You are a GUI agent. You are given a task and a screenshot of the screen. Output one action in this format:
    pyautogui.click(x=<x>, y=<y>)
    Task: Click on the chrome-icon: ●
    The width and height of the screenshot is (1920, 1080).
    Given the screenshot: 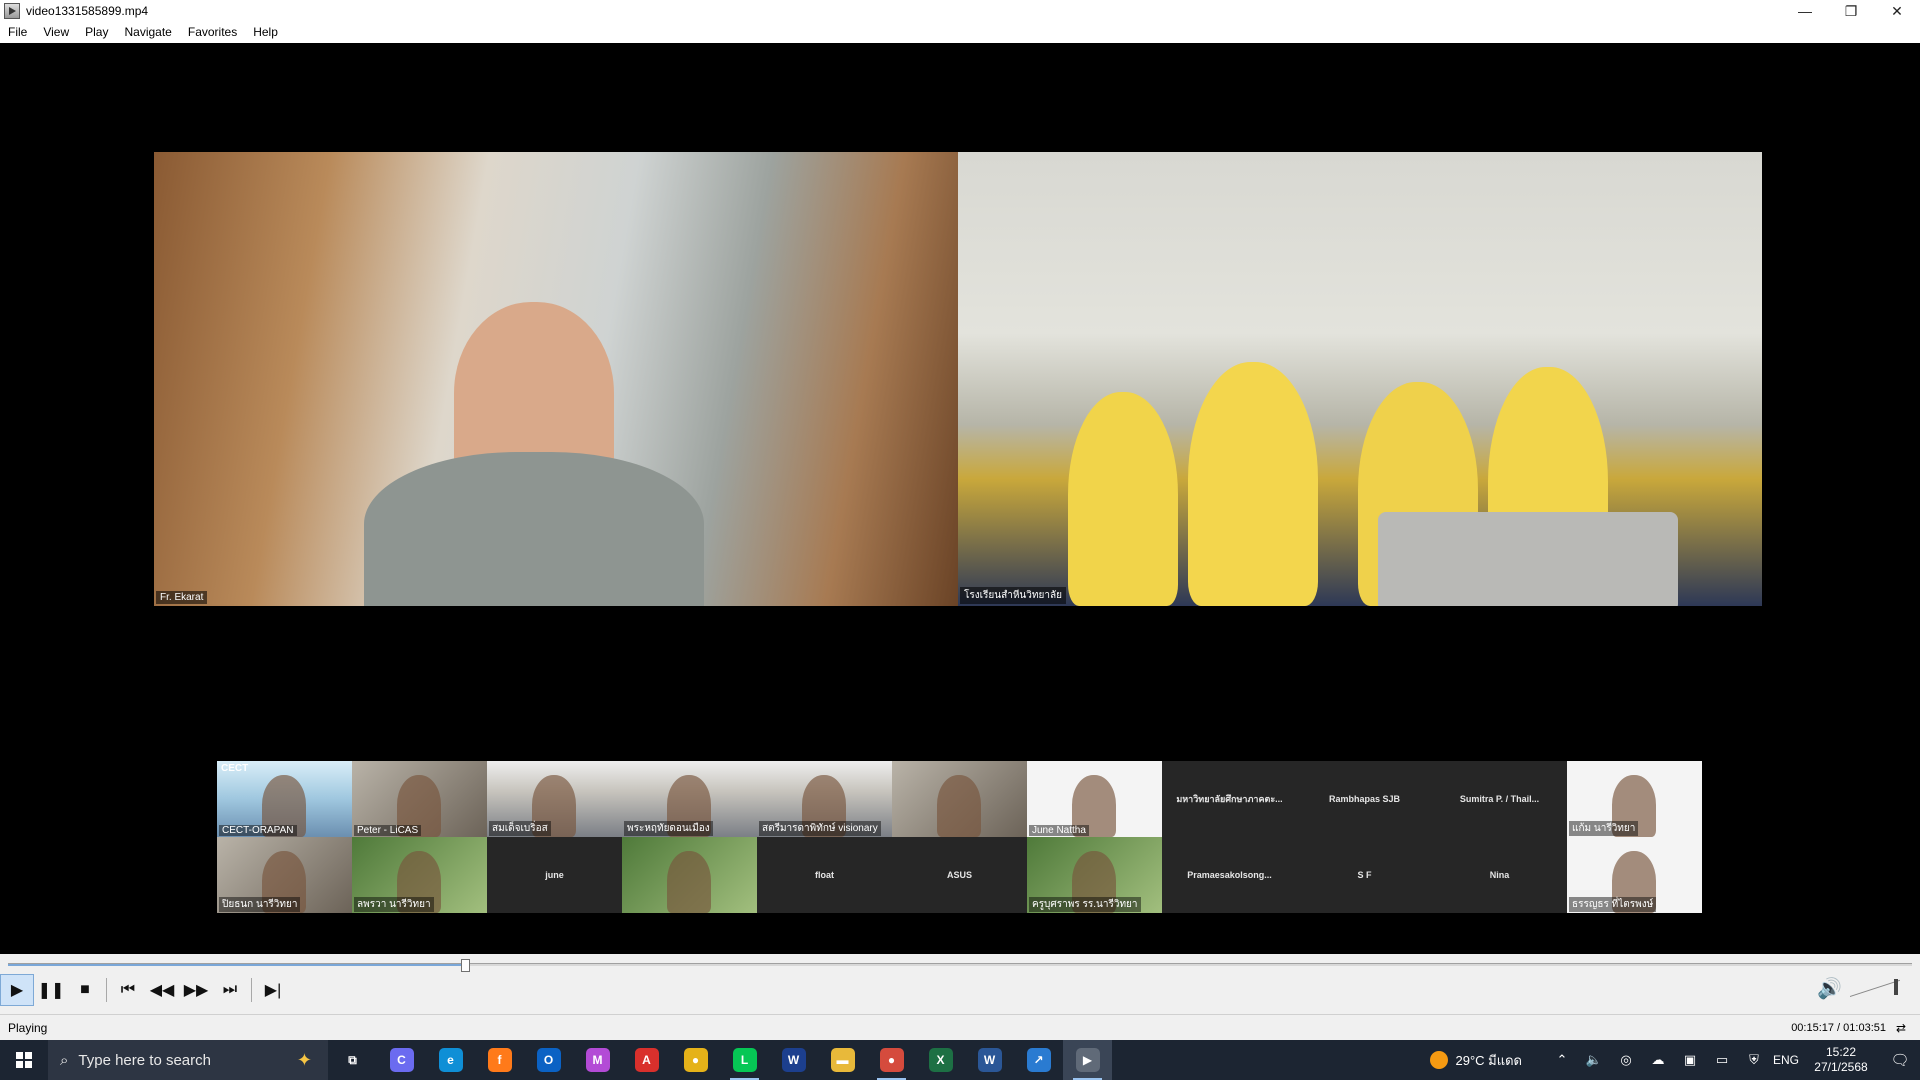 What is the action you would take?
    pyautogui.click(x=695, y=1060)
    